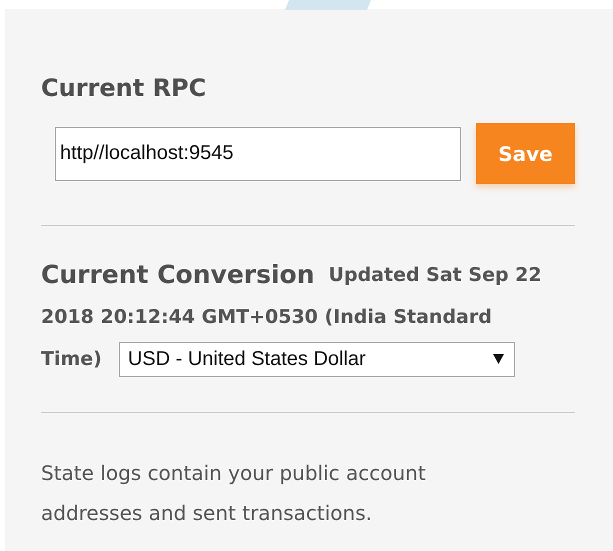  What do you see at coordinates (124, 88) in the screenshot?
I see `section-heading: Current RPC` at bounding box center [124, 88].